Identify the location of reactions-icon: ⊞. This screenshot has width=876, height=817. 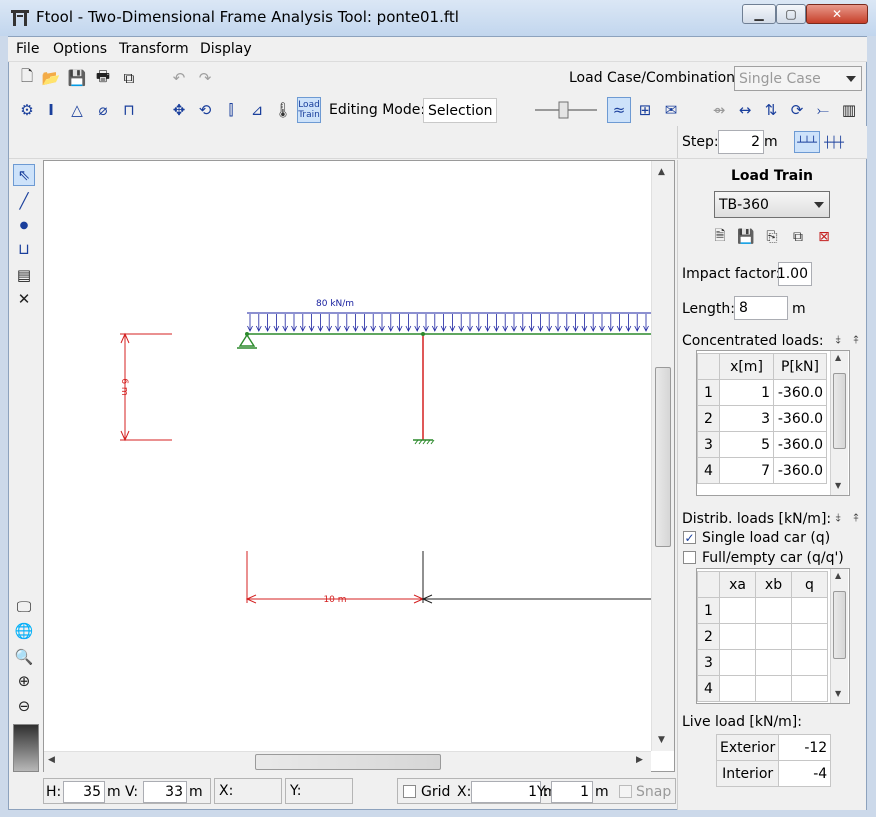
(645, 110).